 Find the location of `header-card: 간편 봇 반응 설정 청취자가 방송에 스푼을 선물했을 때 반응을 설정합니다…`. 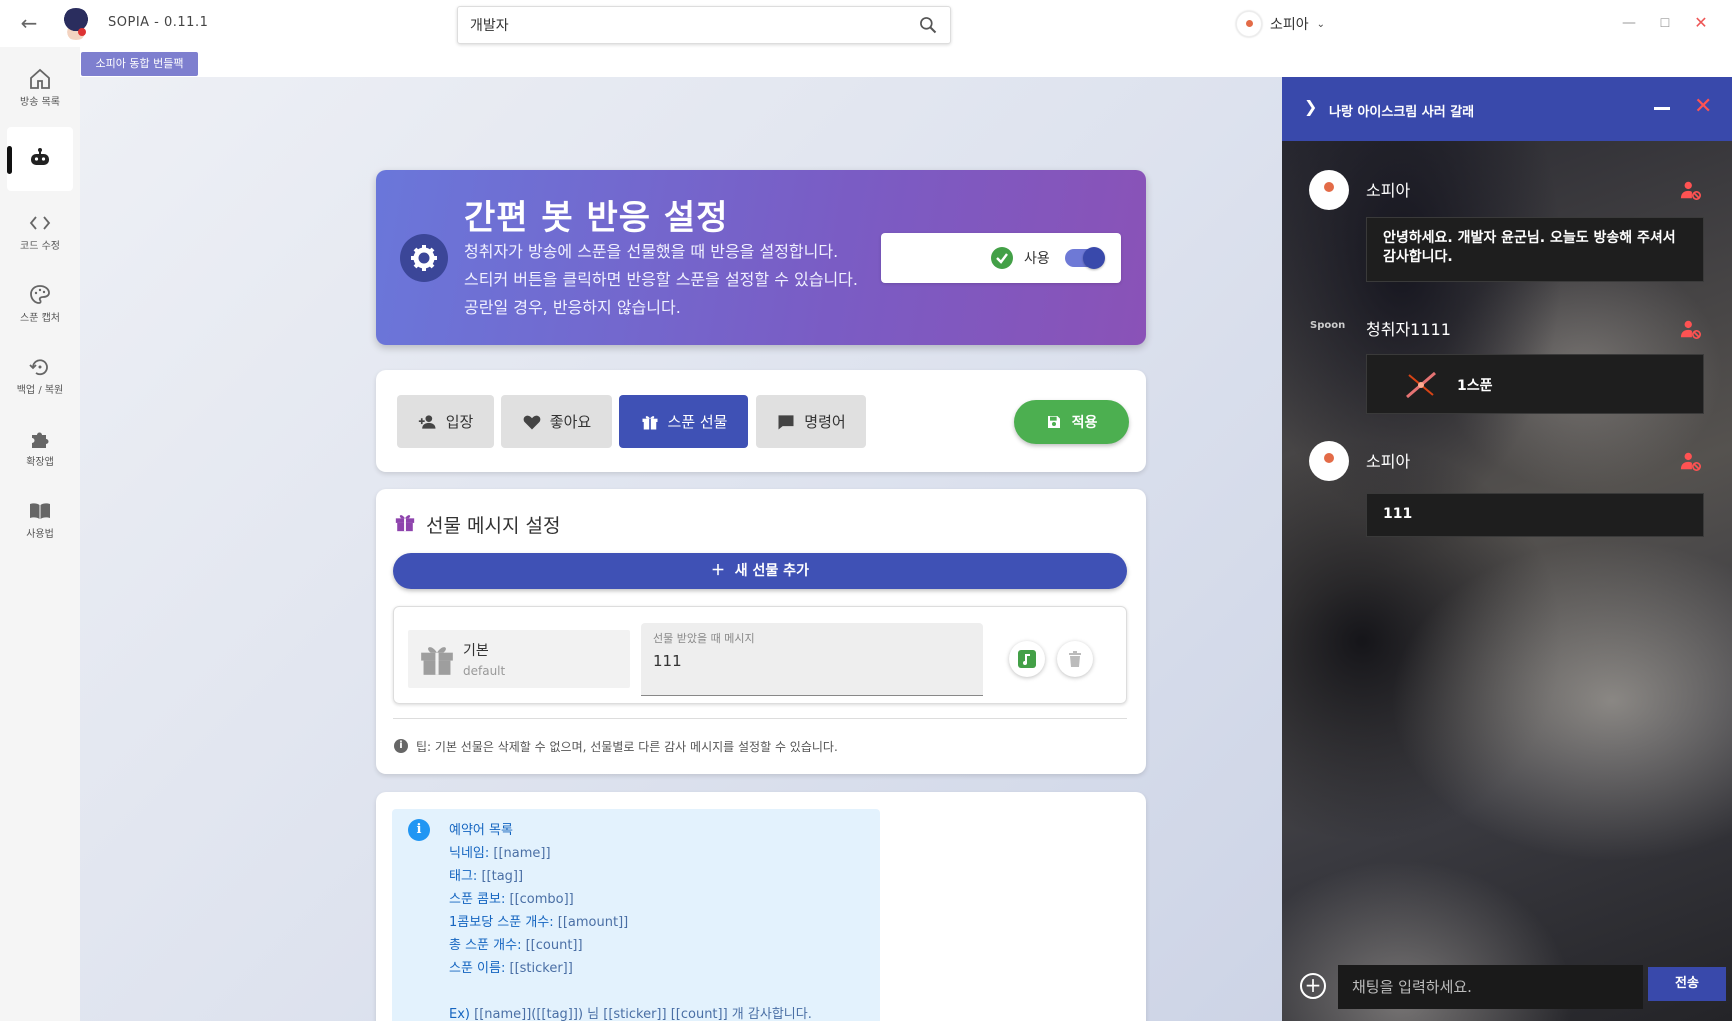

header-card: 간편 봇 반응 설정 청취자가 방송에 스푼을 선물했을 때 반응을 설정합니다… is located at coordinates (761, 257).